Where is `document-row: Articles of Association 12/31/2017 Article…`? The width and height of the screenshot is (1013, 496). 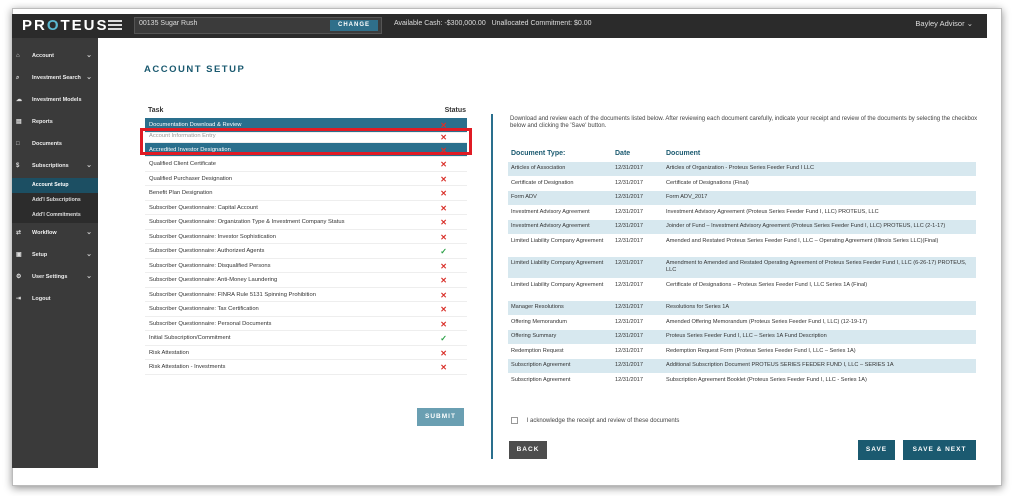
document-row: Articles of Association 12/31/2017 Article… is located at coordinates (742, 169).